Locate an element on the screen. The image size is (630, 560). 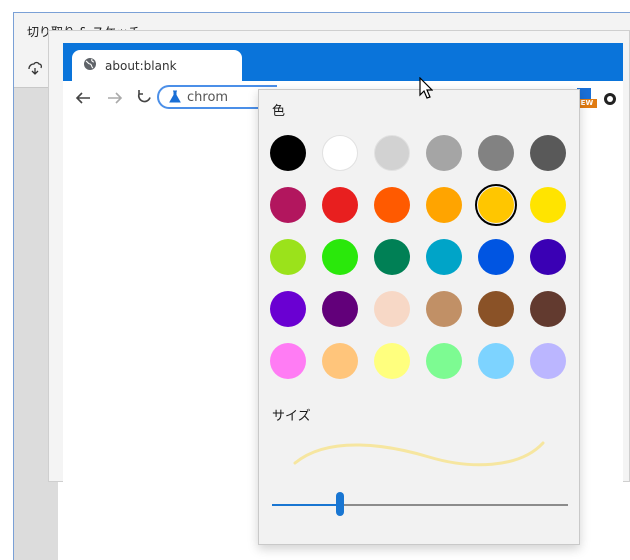
size-preview-stroke is located at coordinates (419, 454).